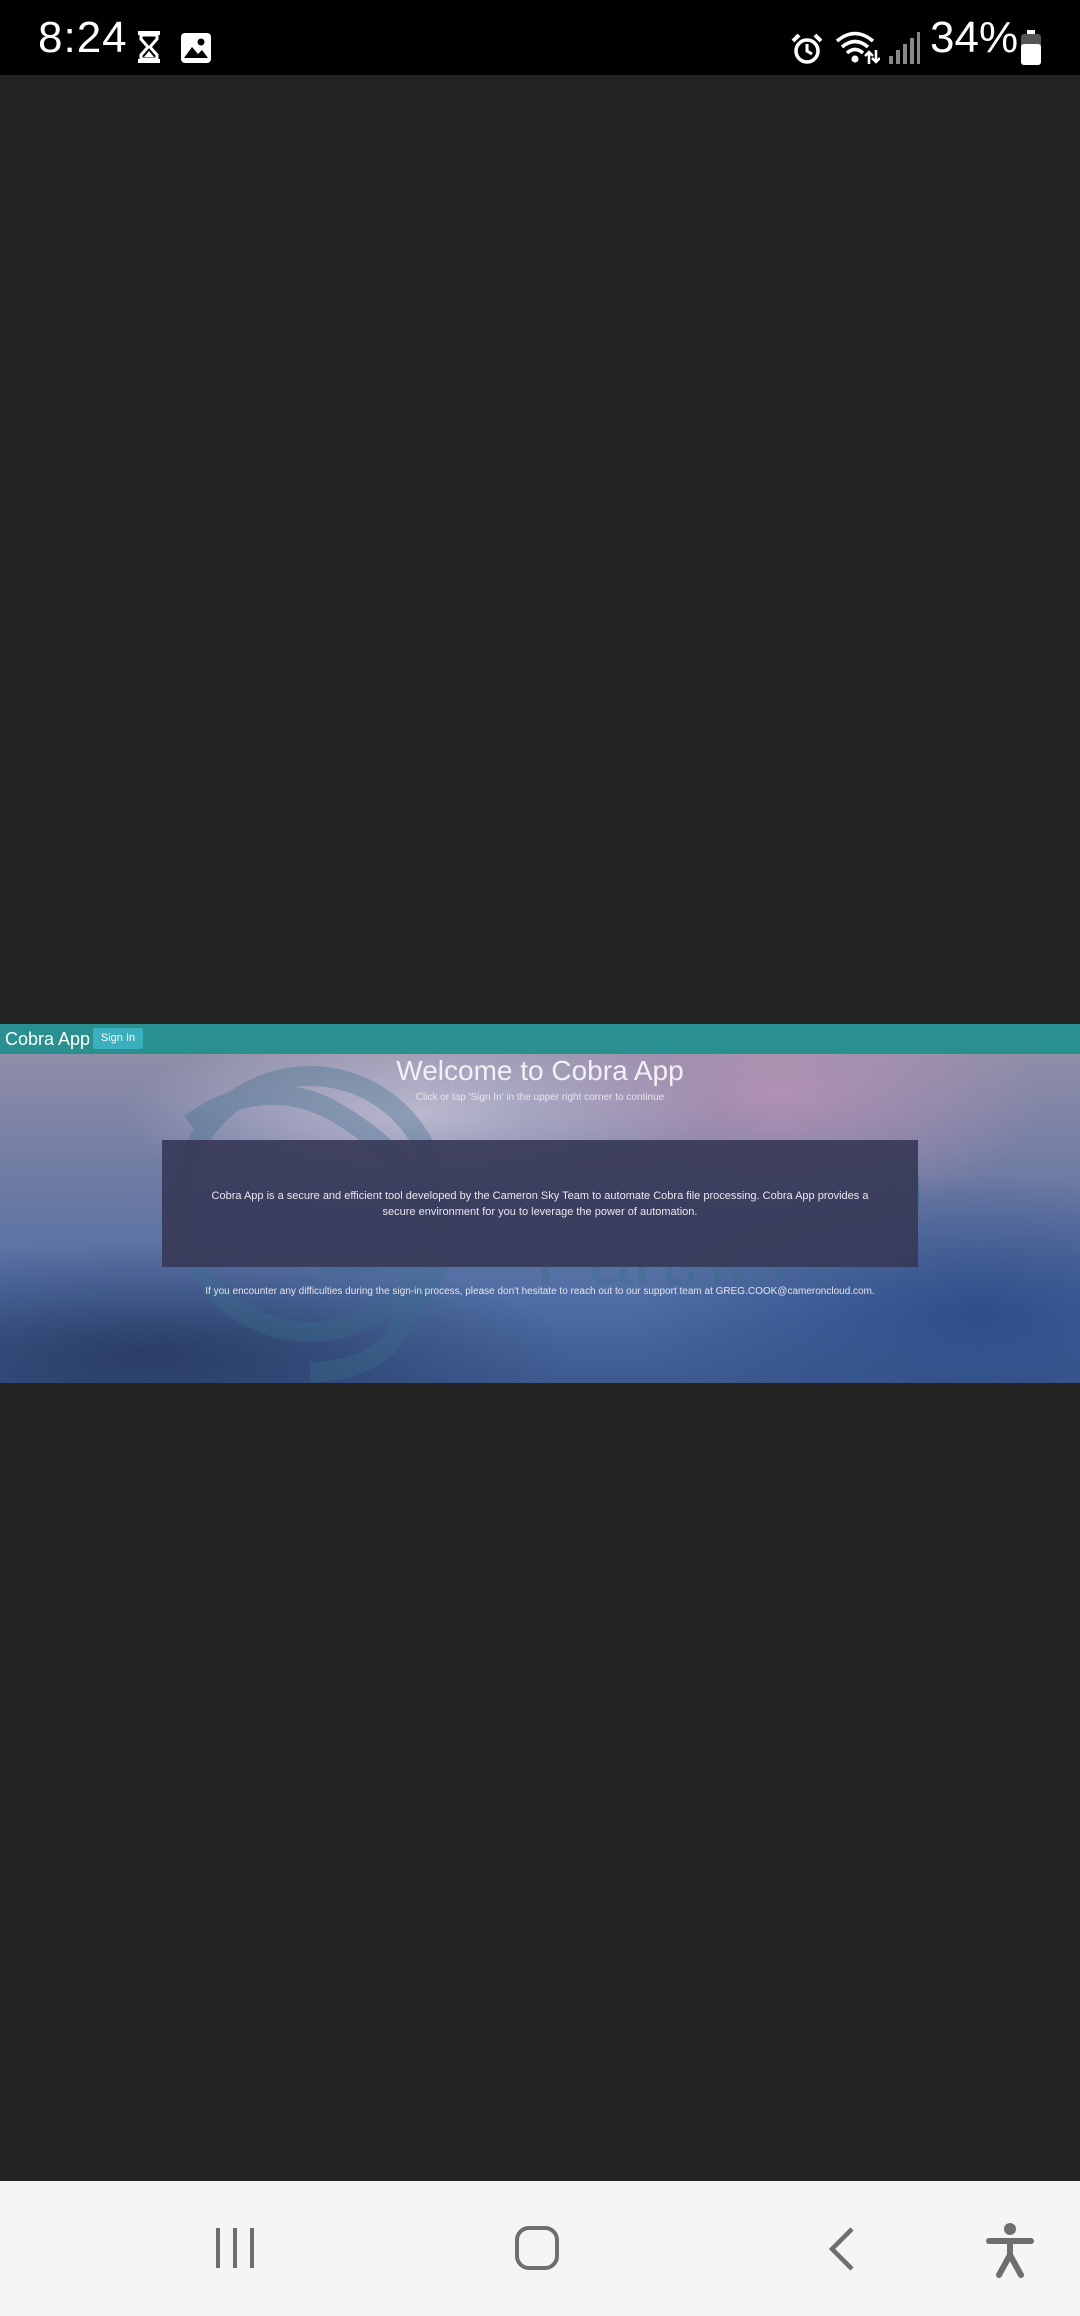 Image resolution: width=1080 pixels, height=2316 pixels. I want to click on image-icon, so click(196, 48).